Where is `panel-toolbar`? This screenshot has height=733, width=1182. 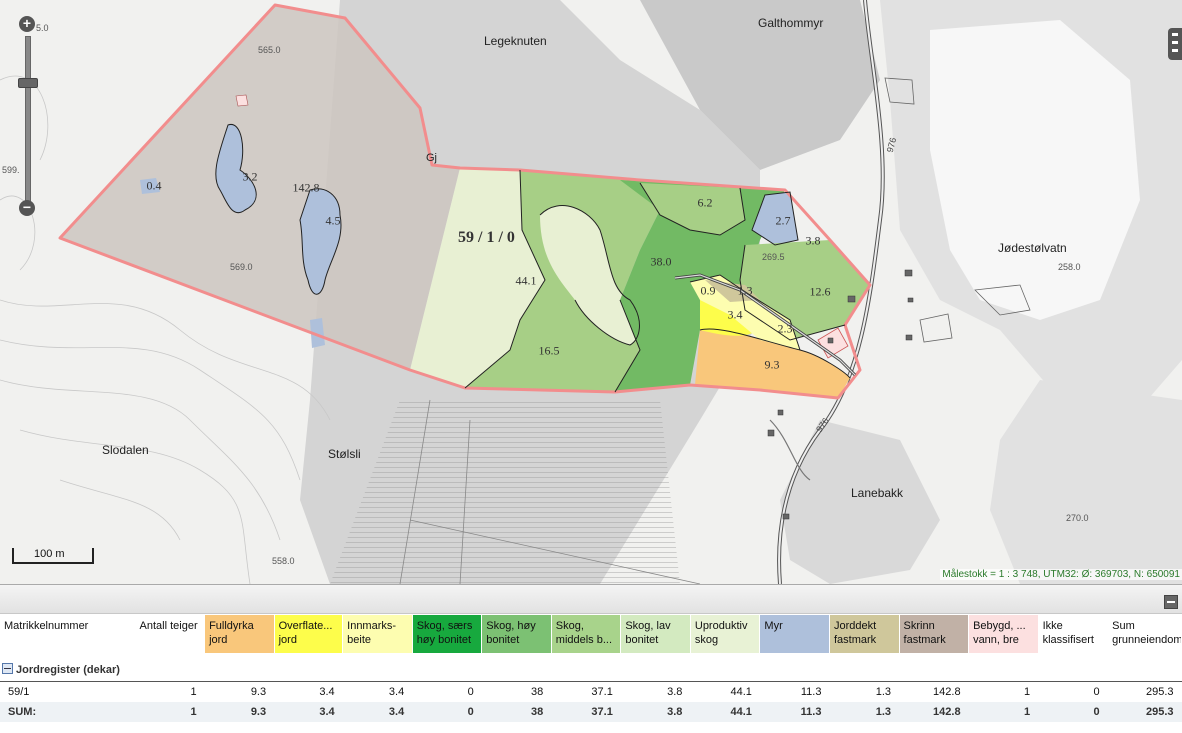 panel-toolbar is located at coordinates (591, 599).